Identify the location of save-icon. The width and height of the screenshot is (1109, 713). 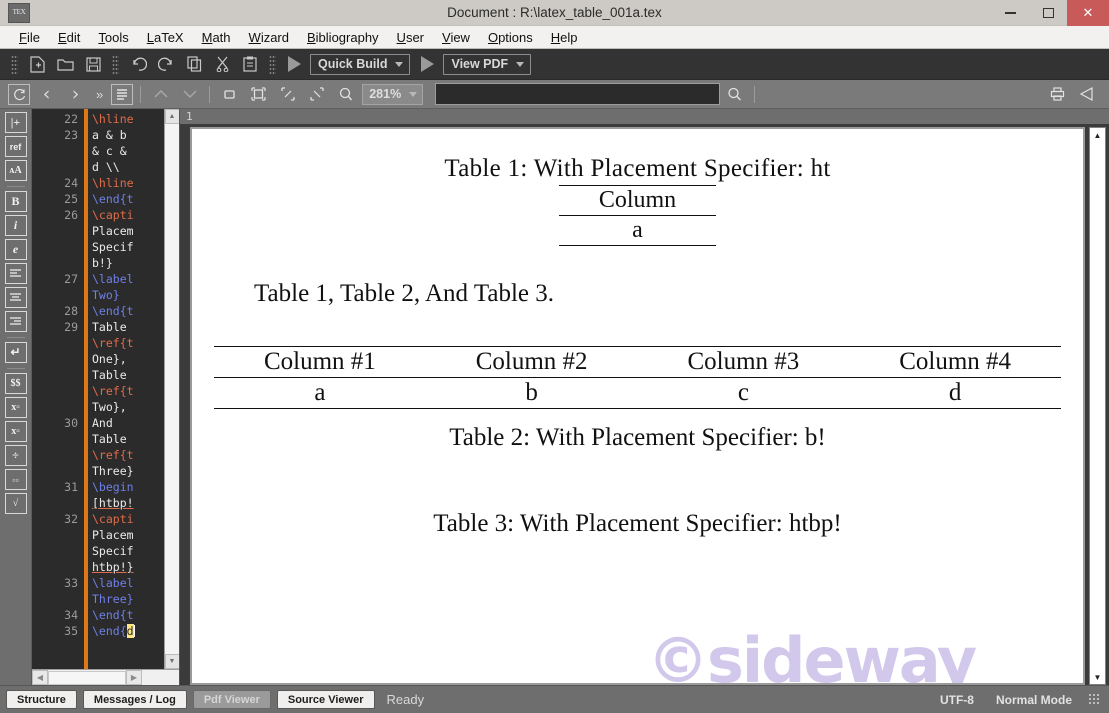
(93, 64).